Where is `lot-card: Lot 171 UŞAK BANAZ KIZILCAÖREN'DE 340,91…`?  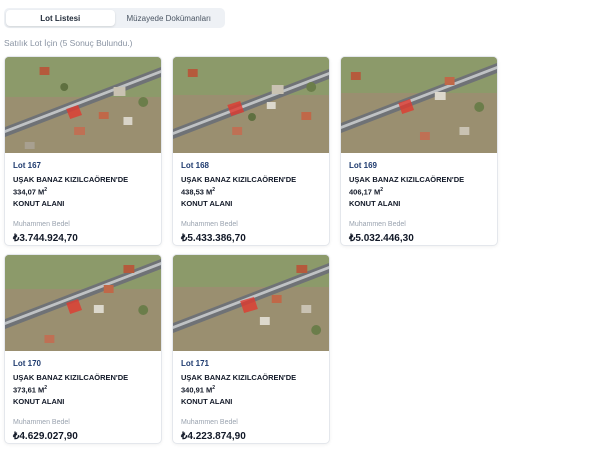
lot-card: Lot 171 UŞAK BANAZ KIZILCAÖREN'DE 340,91… is located at coordinates (251, 349).